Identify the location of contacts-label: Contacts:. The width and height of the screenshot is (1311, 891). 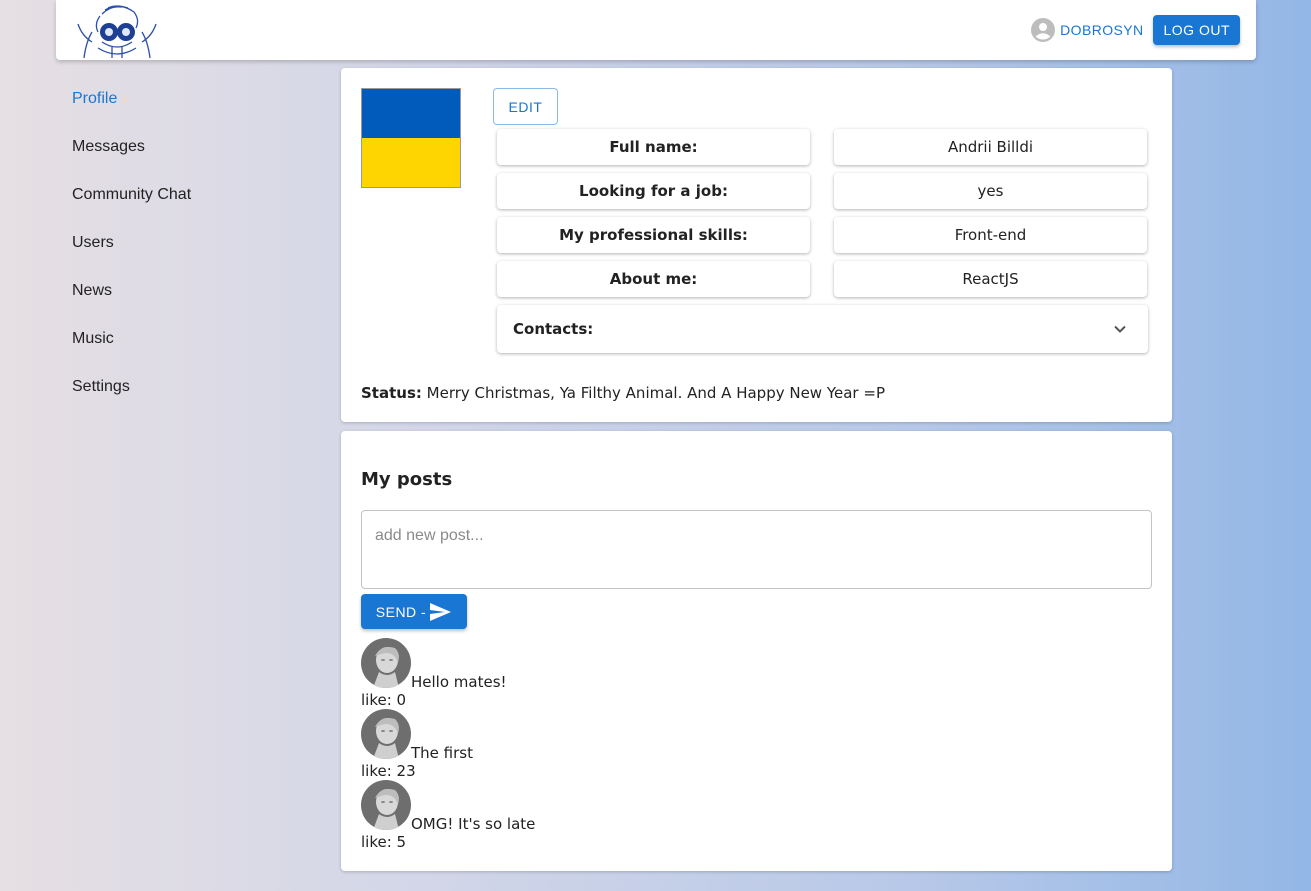
(553, 329).